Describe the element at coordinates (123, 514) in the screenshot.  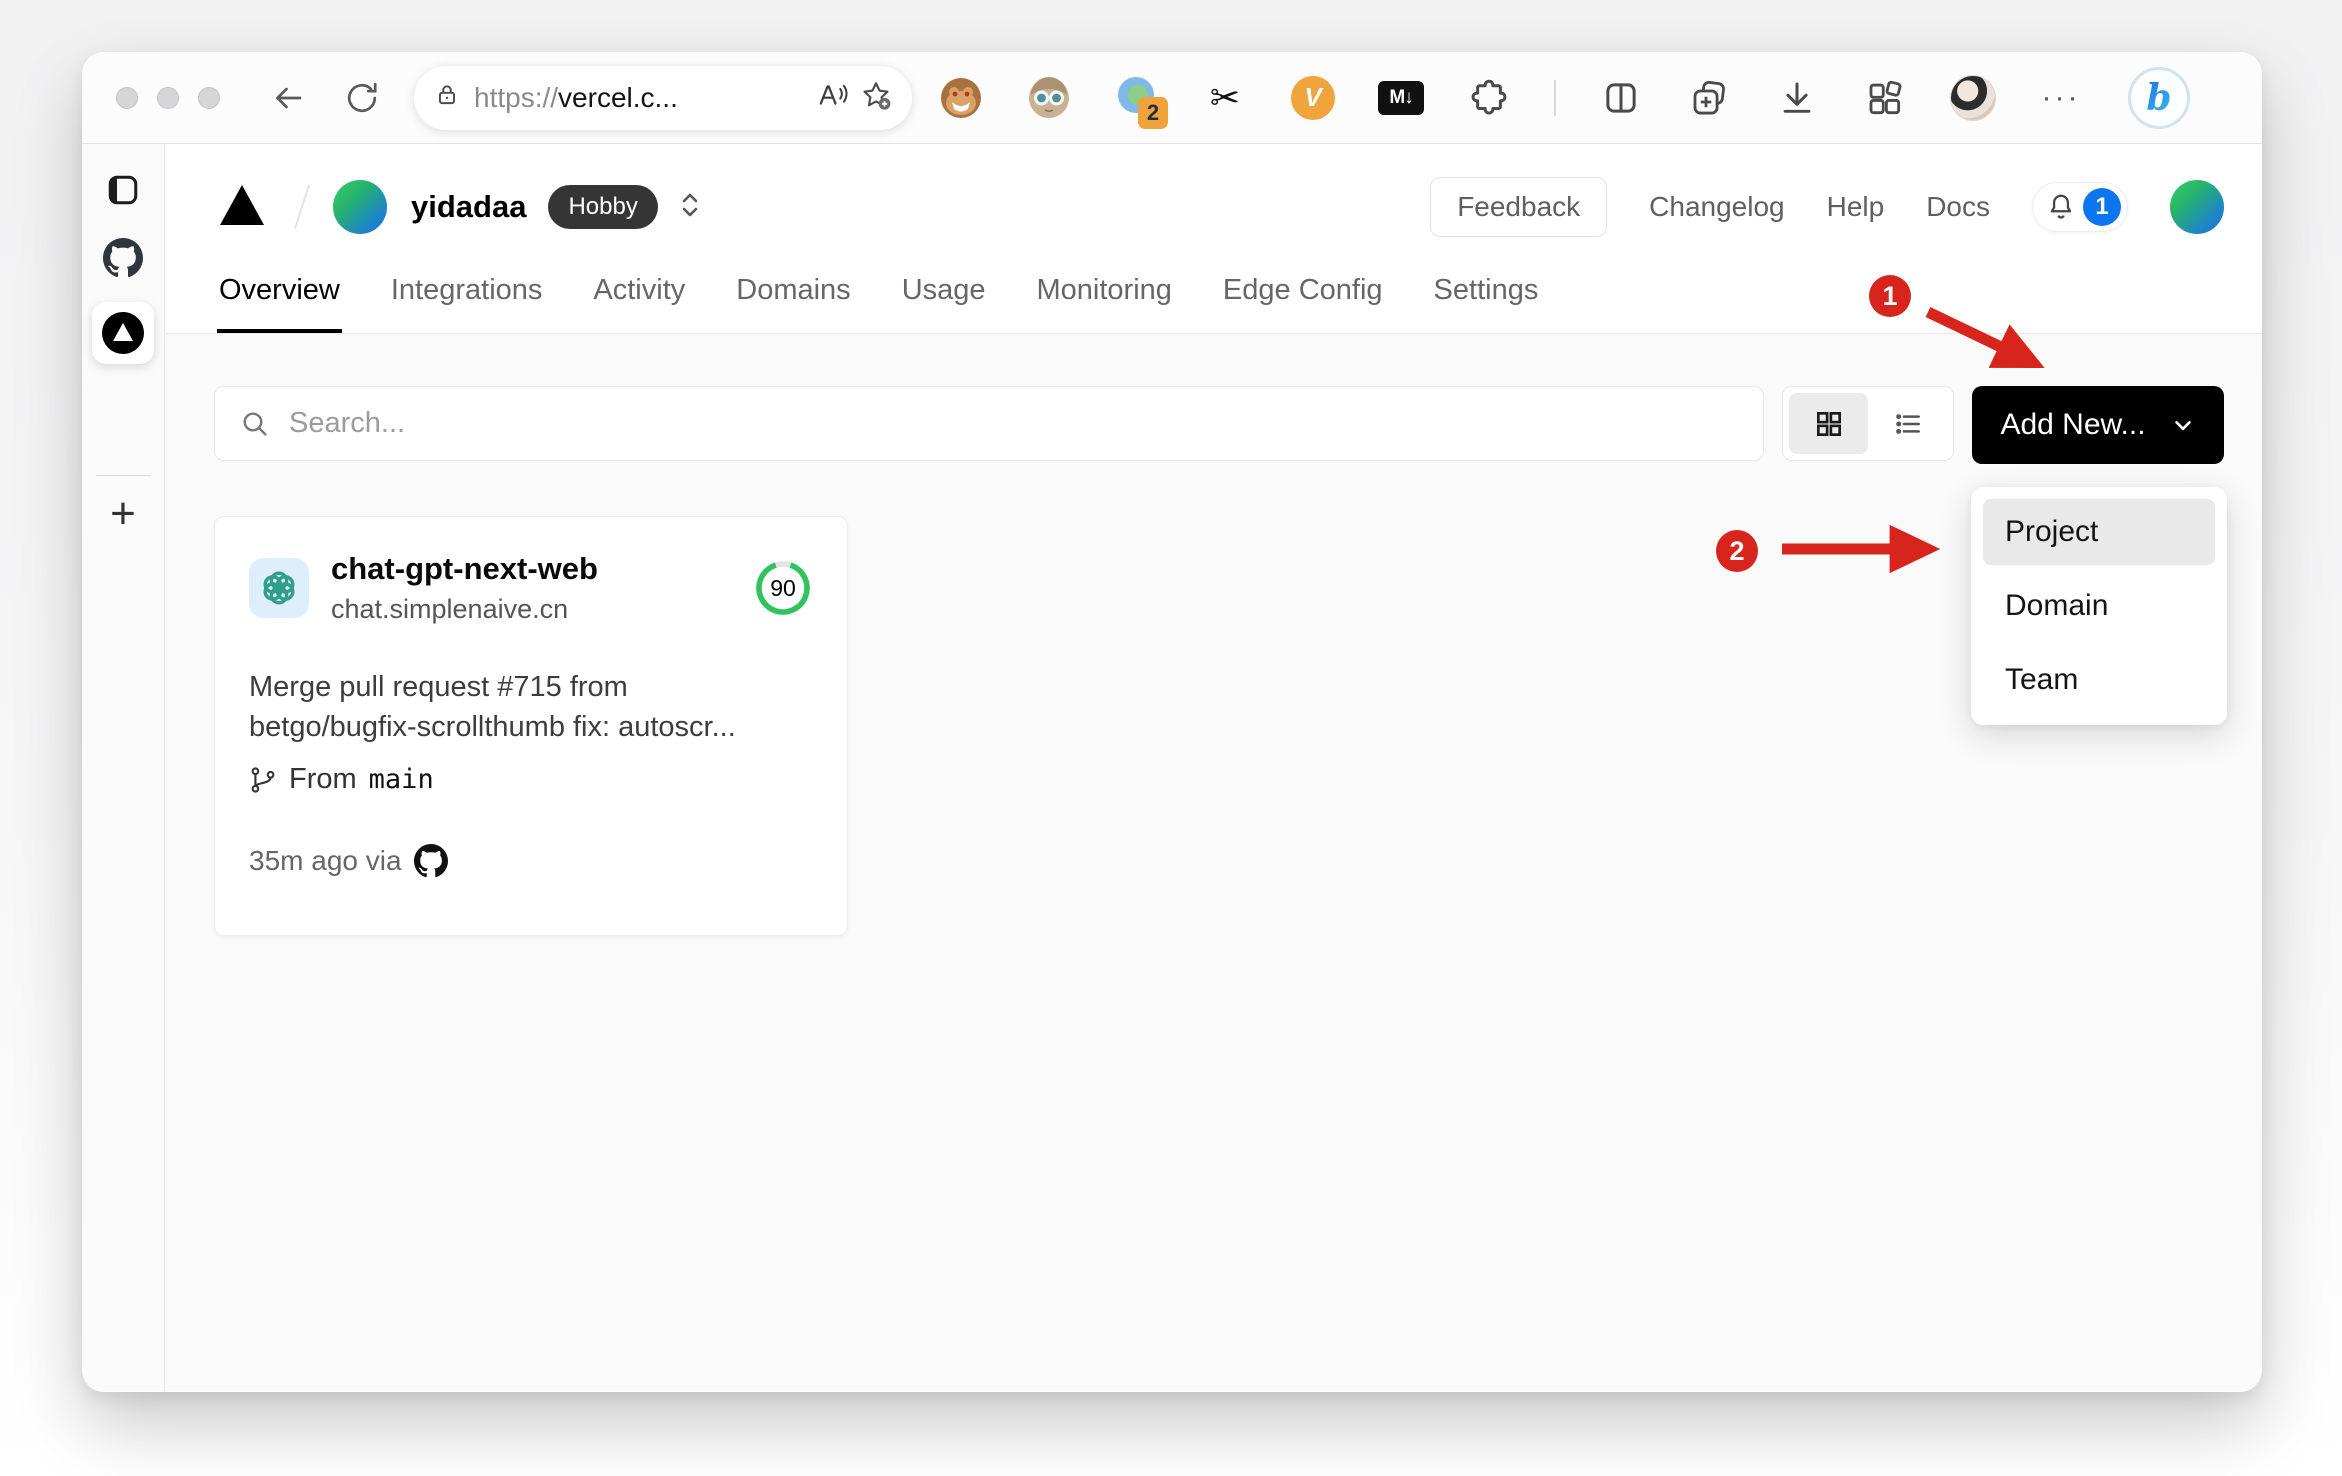
I see `new-tab-plus-icon: +` at that location.